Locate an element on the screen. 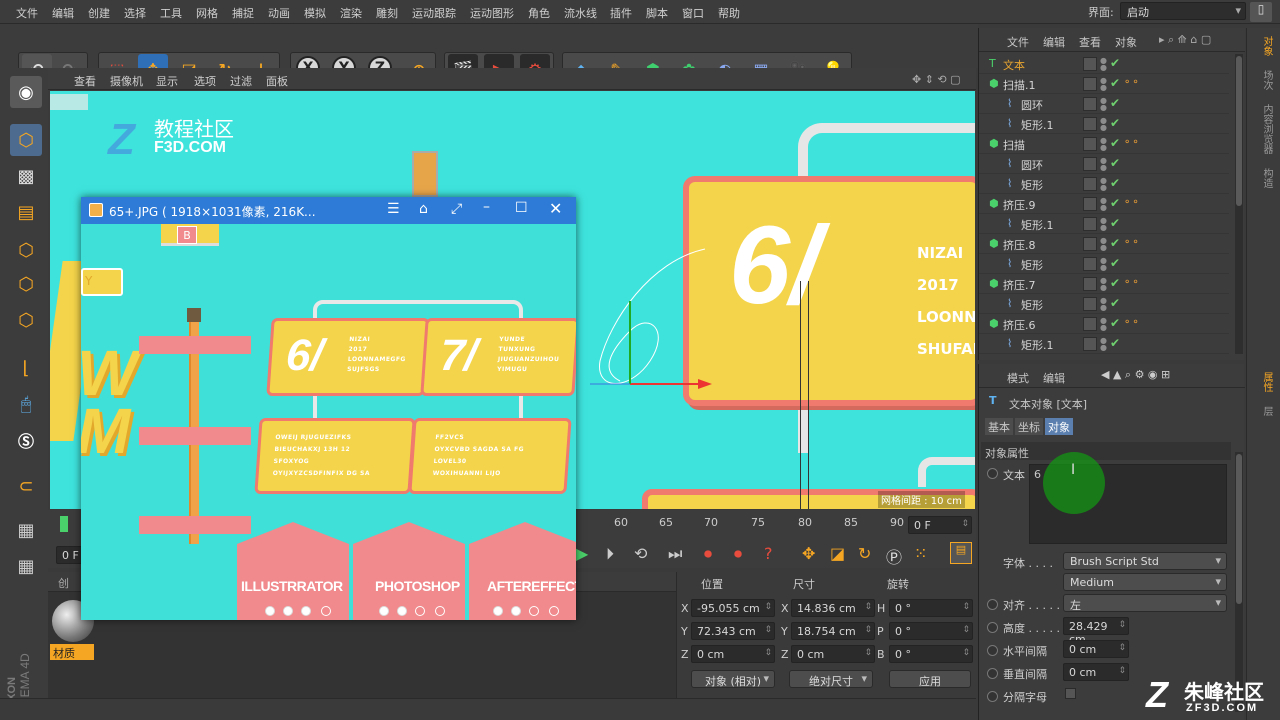 The image size is (1280, 720). am-scrollbar is located at coordinates (1239, 582).